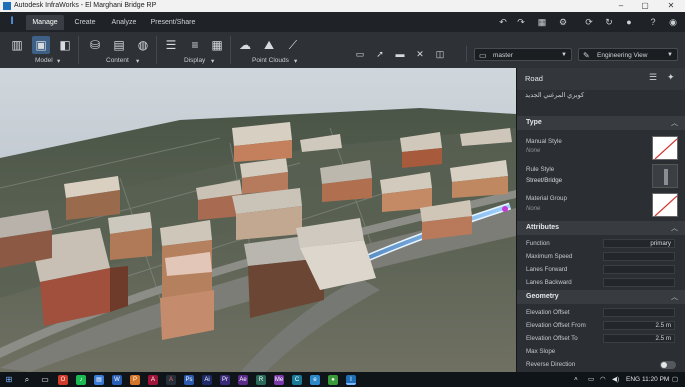 The image size is (685, 387). Describe the element at coordinates (95, 45) in the screenshot. I see `database-icon: ⛁` at that location.